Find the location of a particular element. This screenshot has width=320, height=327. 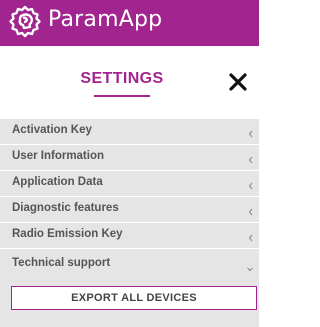

menu-item-application-data: Application Data is located at coordinates (129, 184).